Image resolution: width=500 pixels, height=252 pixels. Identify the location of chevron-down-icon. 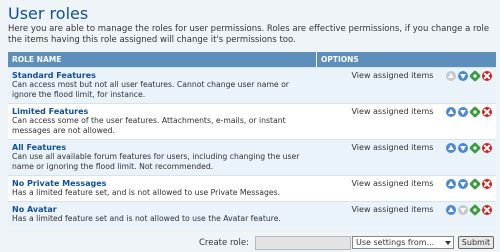
(448, 243).